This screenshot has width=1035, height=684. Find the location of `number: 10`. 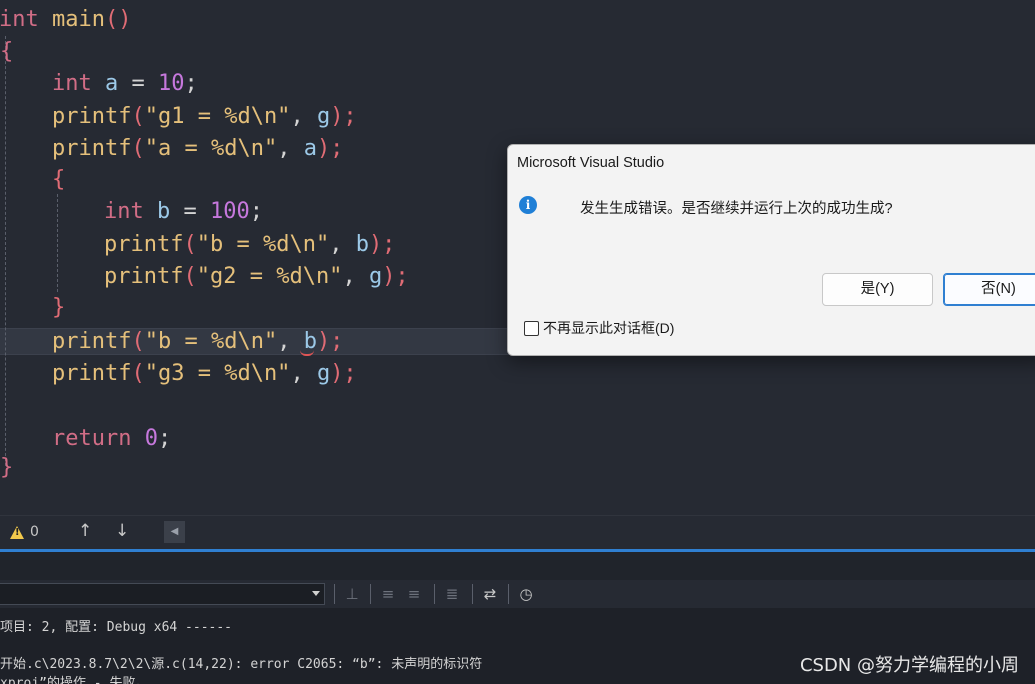

number: 10 is located at coordinates (171, 83).